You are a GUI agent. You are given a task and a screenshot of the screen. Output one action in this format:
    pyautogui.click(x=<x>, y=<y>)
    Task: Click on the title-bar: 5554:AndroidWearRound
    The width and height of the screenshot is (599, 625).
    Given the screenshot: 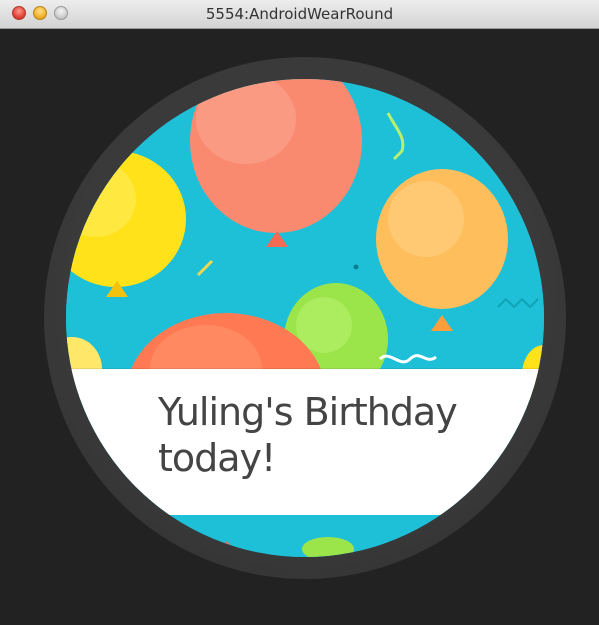 What is the action you would take?
    pyautogui.click(x=299, y=14)
    